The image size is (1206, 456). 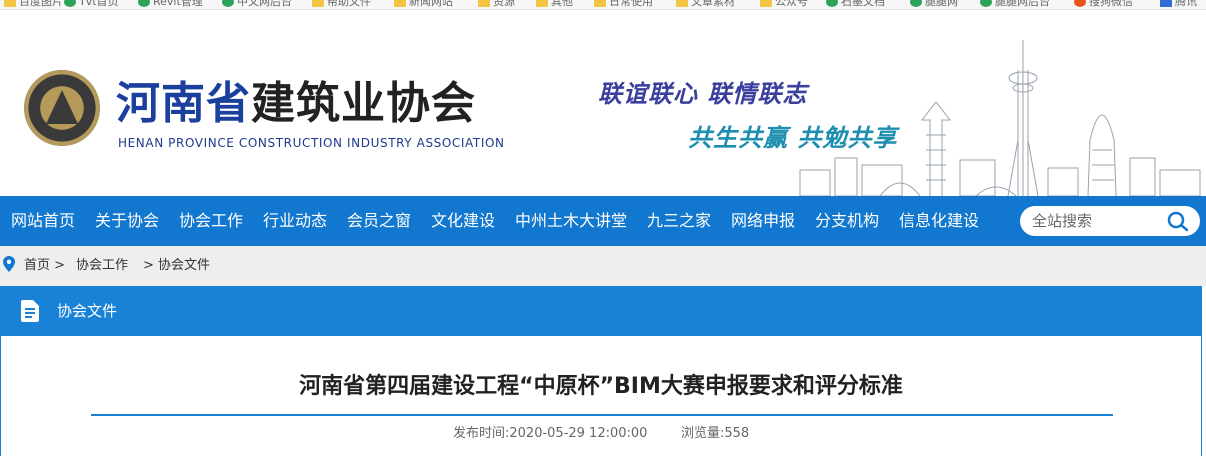 I want to click on site-title: 河南省建筑业协会, so click(x=296, y=104).